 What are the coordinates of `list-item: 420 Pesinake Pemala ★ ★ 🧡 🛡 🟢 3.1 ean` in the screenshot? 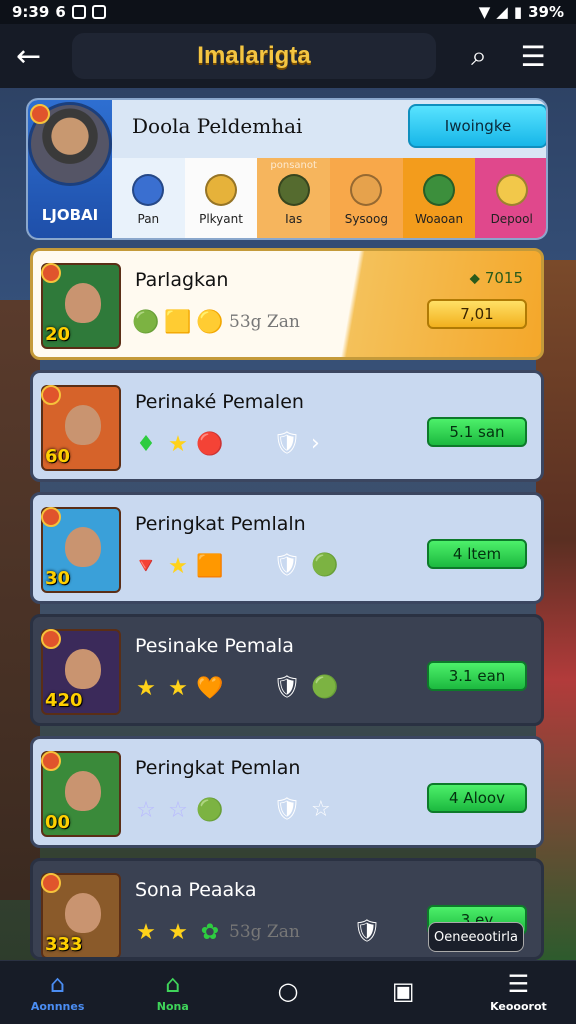 It's located at (287, 670).